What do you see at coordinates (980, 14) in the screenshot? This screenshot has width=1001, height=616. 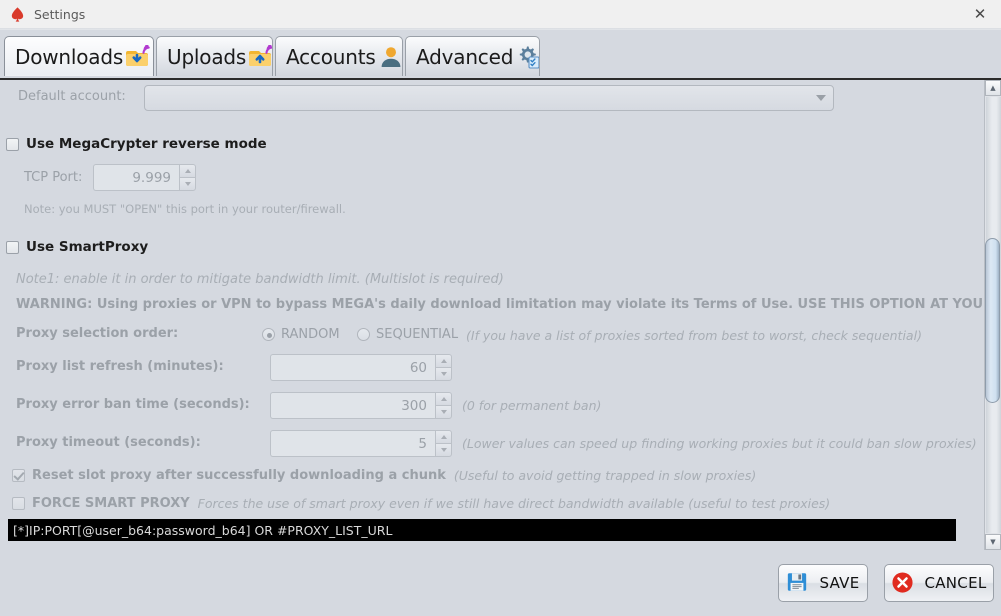 I see `close-icon: ✕` at bounding box center [980, 14].